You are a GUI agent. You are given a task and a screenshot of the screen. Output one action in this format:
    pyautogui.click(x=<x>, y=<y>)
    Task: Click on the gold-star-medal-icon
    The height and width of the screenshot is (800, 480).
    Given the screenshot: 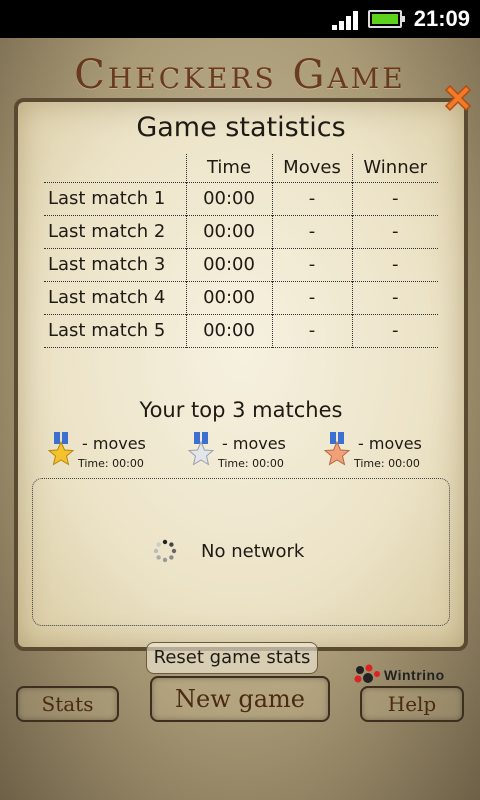 What is the action you would take?
    pyautogui.click(x=61, y=449)
    